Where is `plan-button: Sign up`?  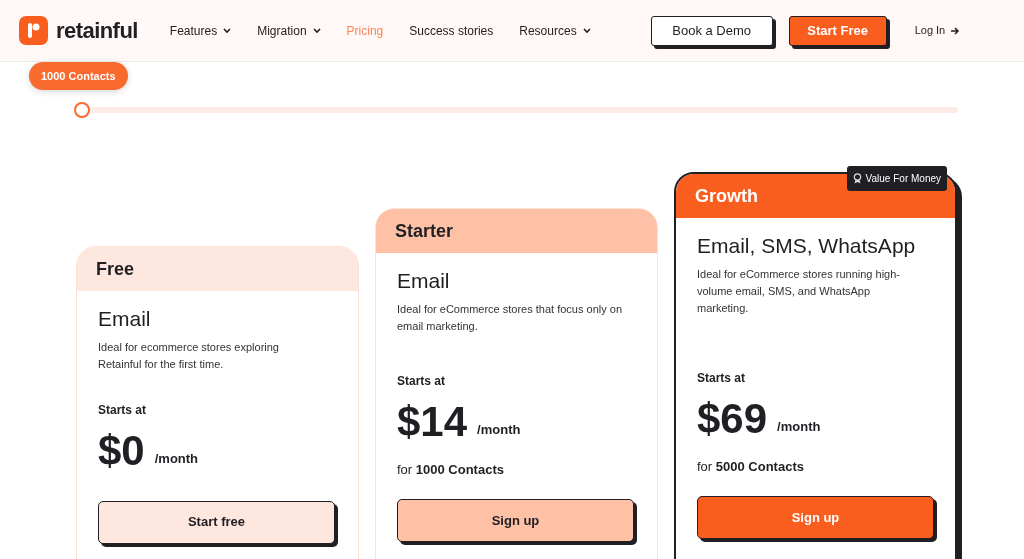
plan-button: Sign up is located at coordinates (515, 520).